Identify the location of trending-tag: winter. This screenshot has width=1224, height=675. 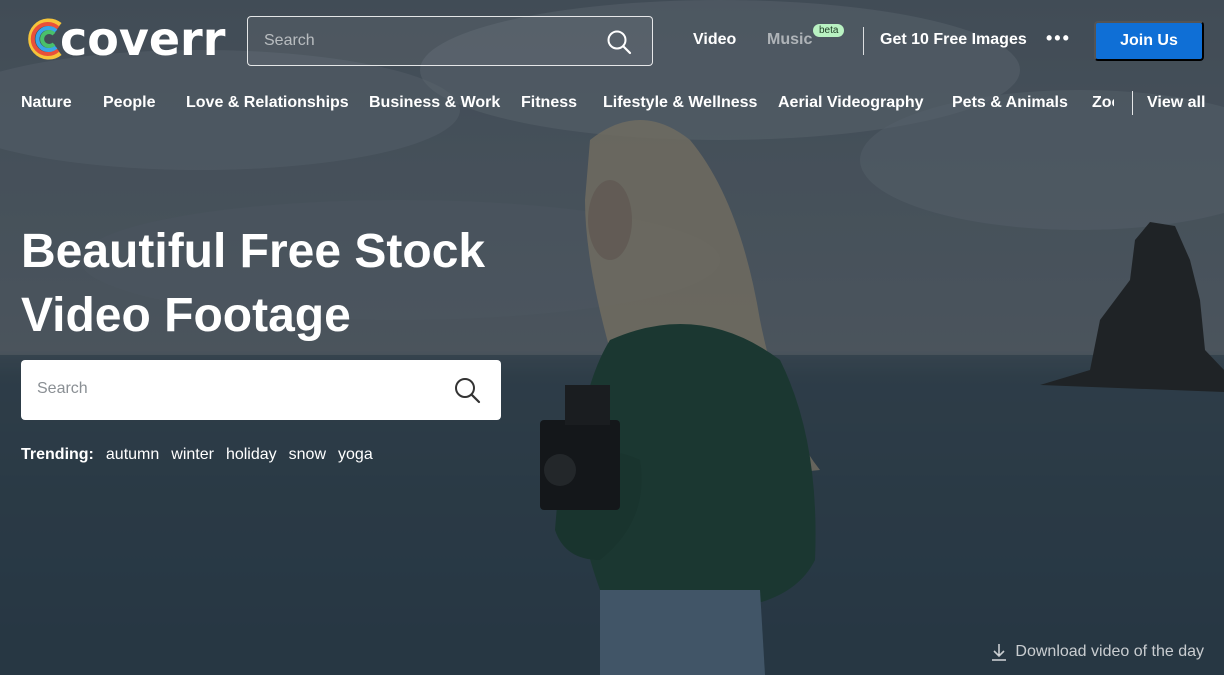
(192, 455).